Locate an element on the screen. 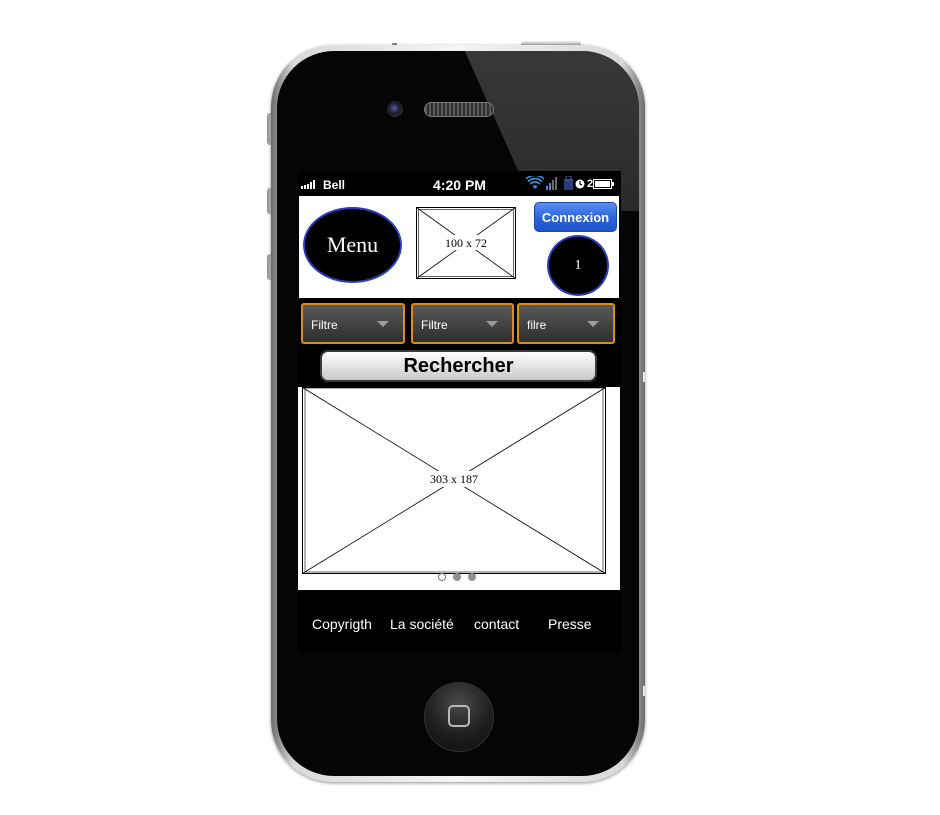  logo-image-placeholder: 100 x 72 is located at coordinates (466, 243).